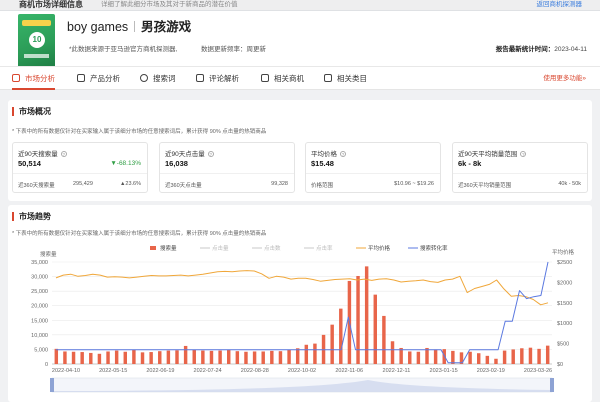  Describe the element at coordinates (233, 49) in the screenshot. I see `update-frequency-note: 数据更新频率：周更新` at that location.